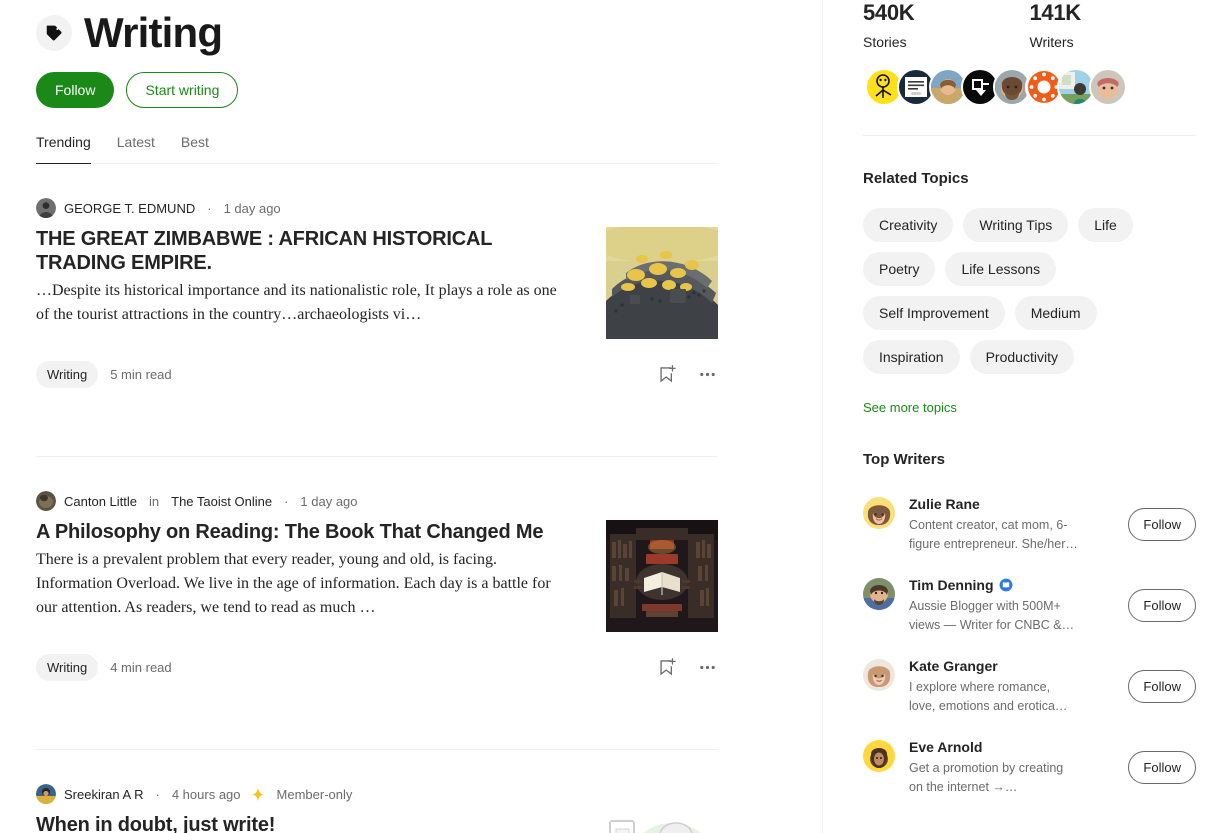 The height and width of the screenshot is (833, 1220). Describe the element at coordinates (377, 684) in the screenshot. I see `article-footer: Writing 4 min read` at that location.